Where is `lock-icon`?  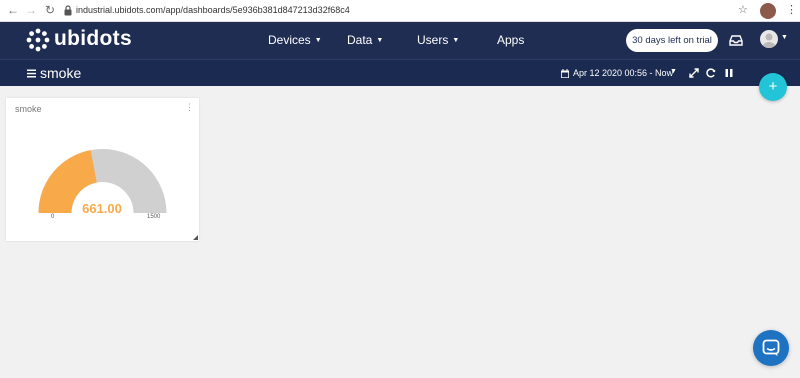
lock-icon is located at coordinates (68, 10).